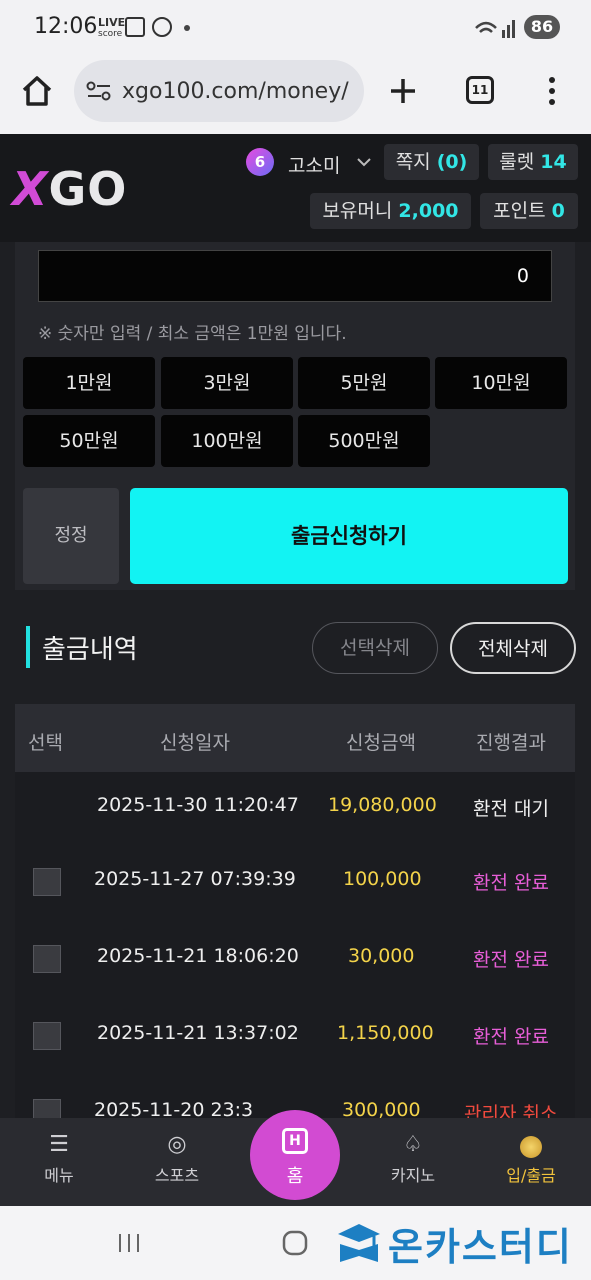  I want to click on row-amount: 100,000, so click(382, 879).